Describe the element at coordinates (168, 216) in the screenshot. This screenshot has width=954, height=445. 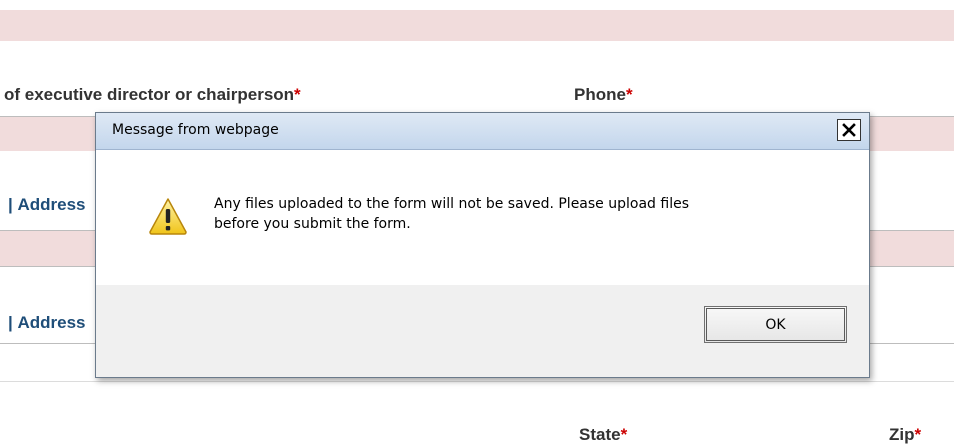
I see `warning-icon` at that location.